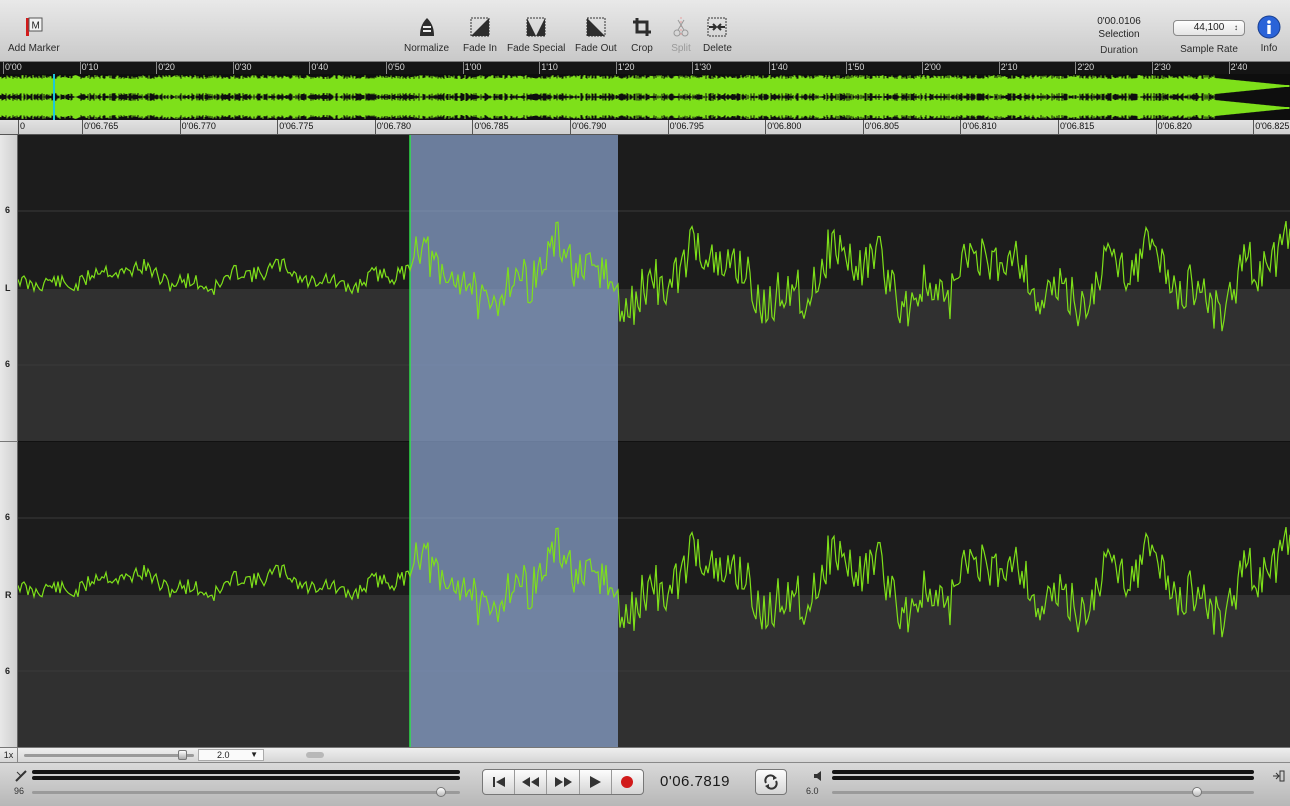 This screenshot has width=1290, height=806. What do you see at coordinates (473, 67) in the screenshot?
I see `overview-tick-label: 1'00` at bounding box center [473, 67].